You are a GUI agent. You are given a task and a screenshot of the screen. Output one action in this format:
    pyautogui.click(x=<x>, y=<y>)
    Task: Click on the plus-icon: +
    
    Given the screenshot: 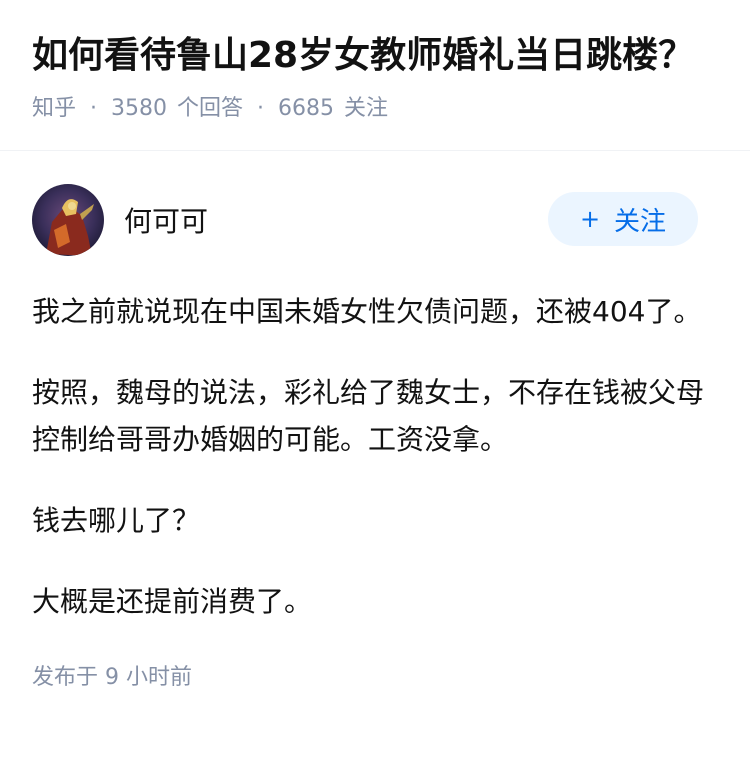 What is the action you would take?
    pyautogui.click(x=590, y=219)
    